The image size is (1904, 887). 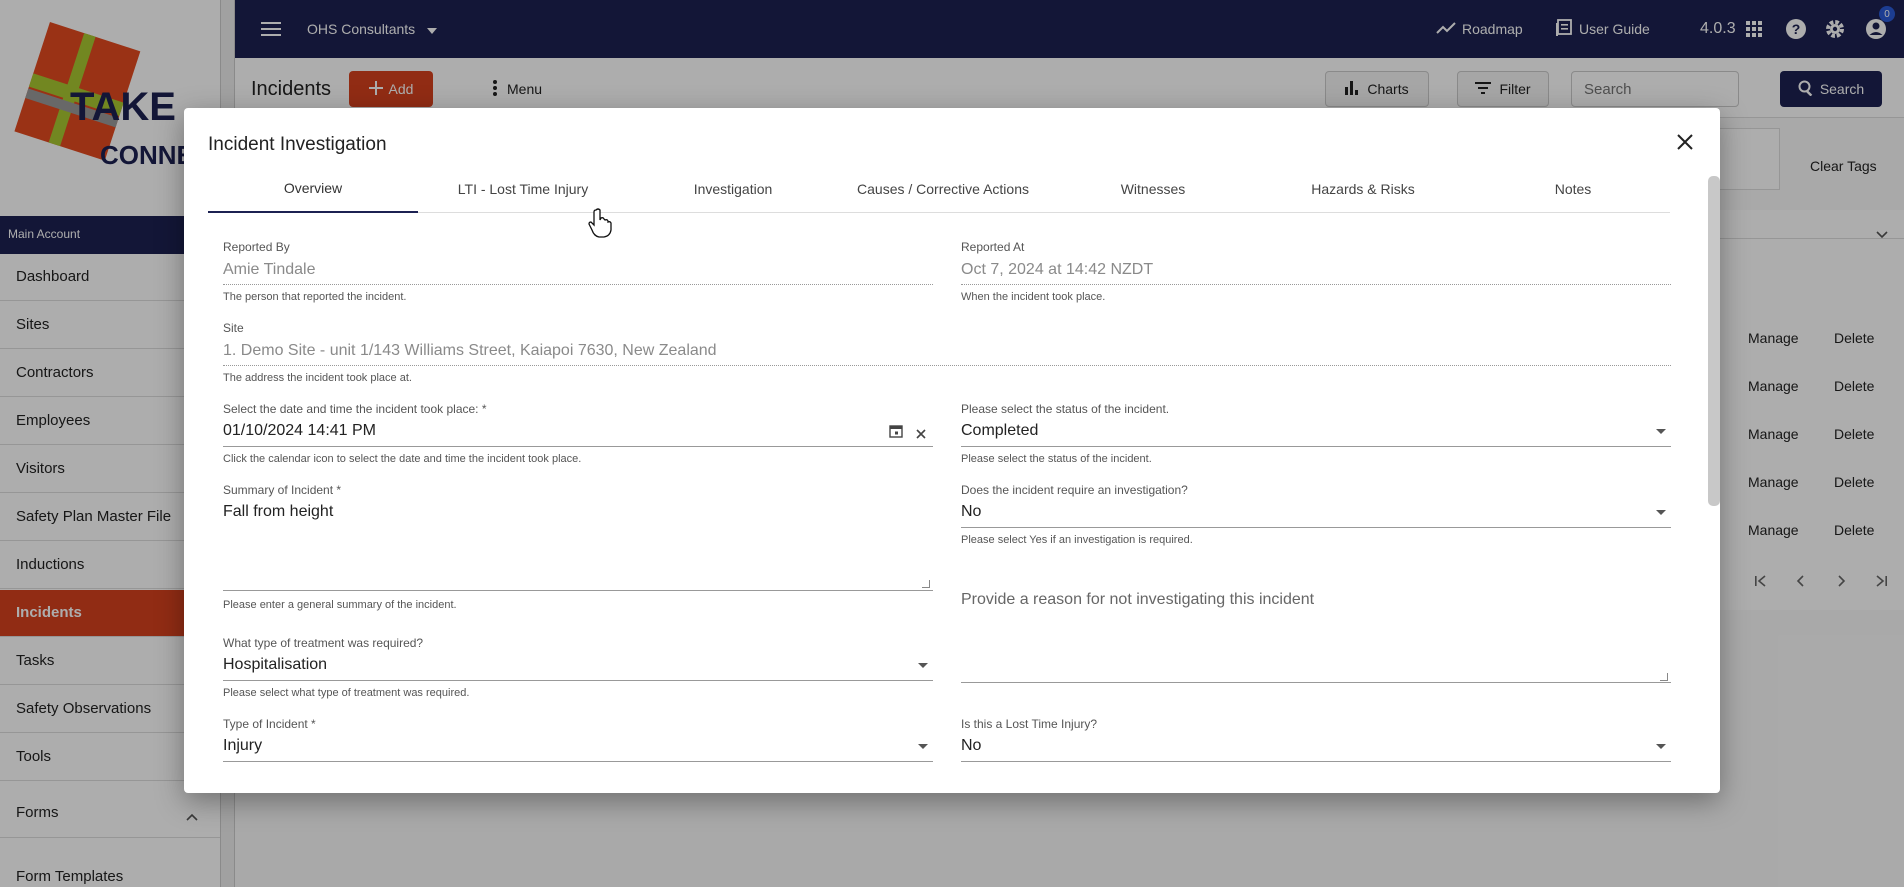 I want to click on reported-at-label: Reported At, so click(x=993, y=247).